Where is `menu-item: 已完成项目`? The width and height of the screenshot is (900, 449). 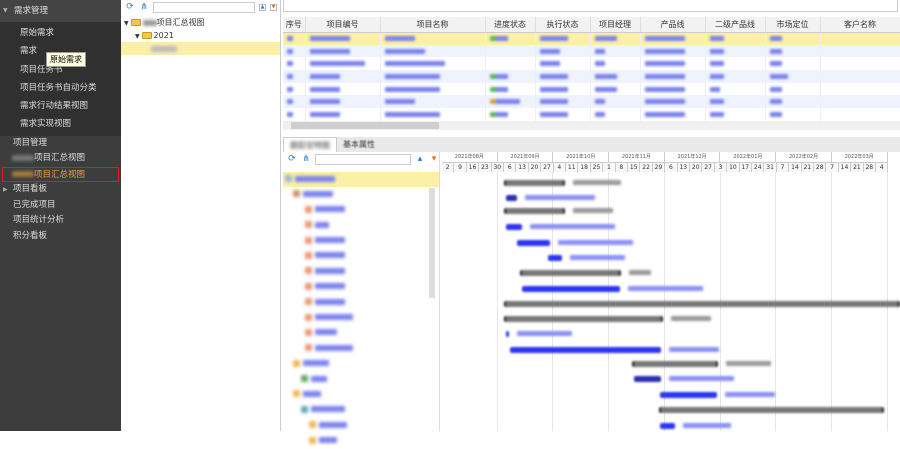
menu-item: 已完成项目 is located at coordinates (60, 206).